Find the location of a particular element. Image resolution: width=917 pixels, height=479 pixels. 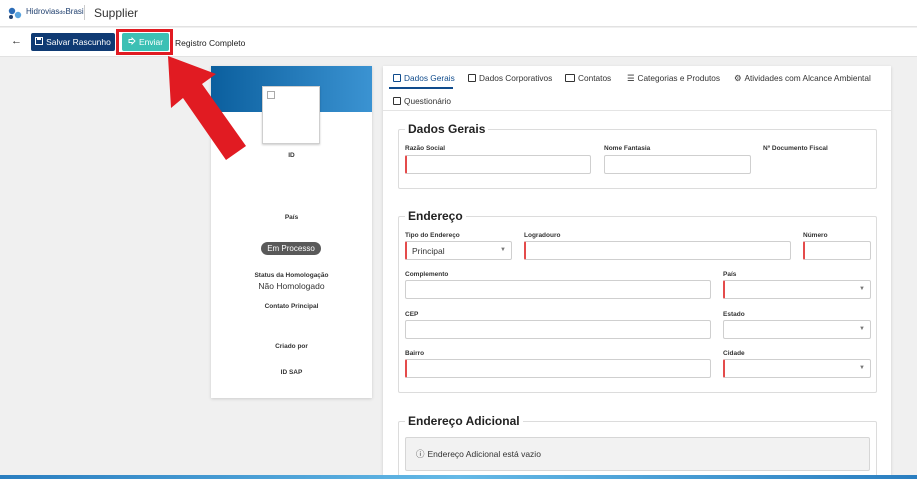

active-tab-indicator is located at coordinates (421, 88).